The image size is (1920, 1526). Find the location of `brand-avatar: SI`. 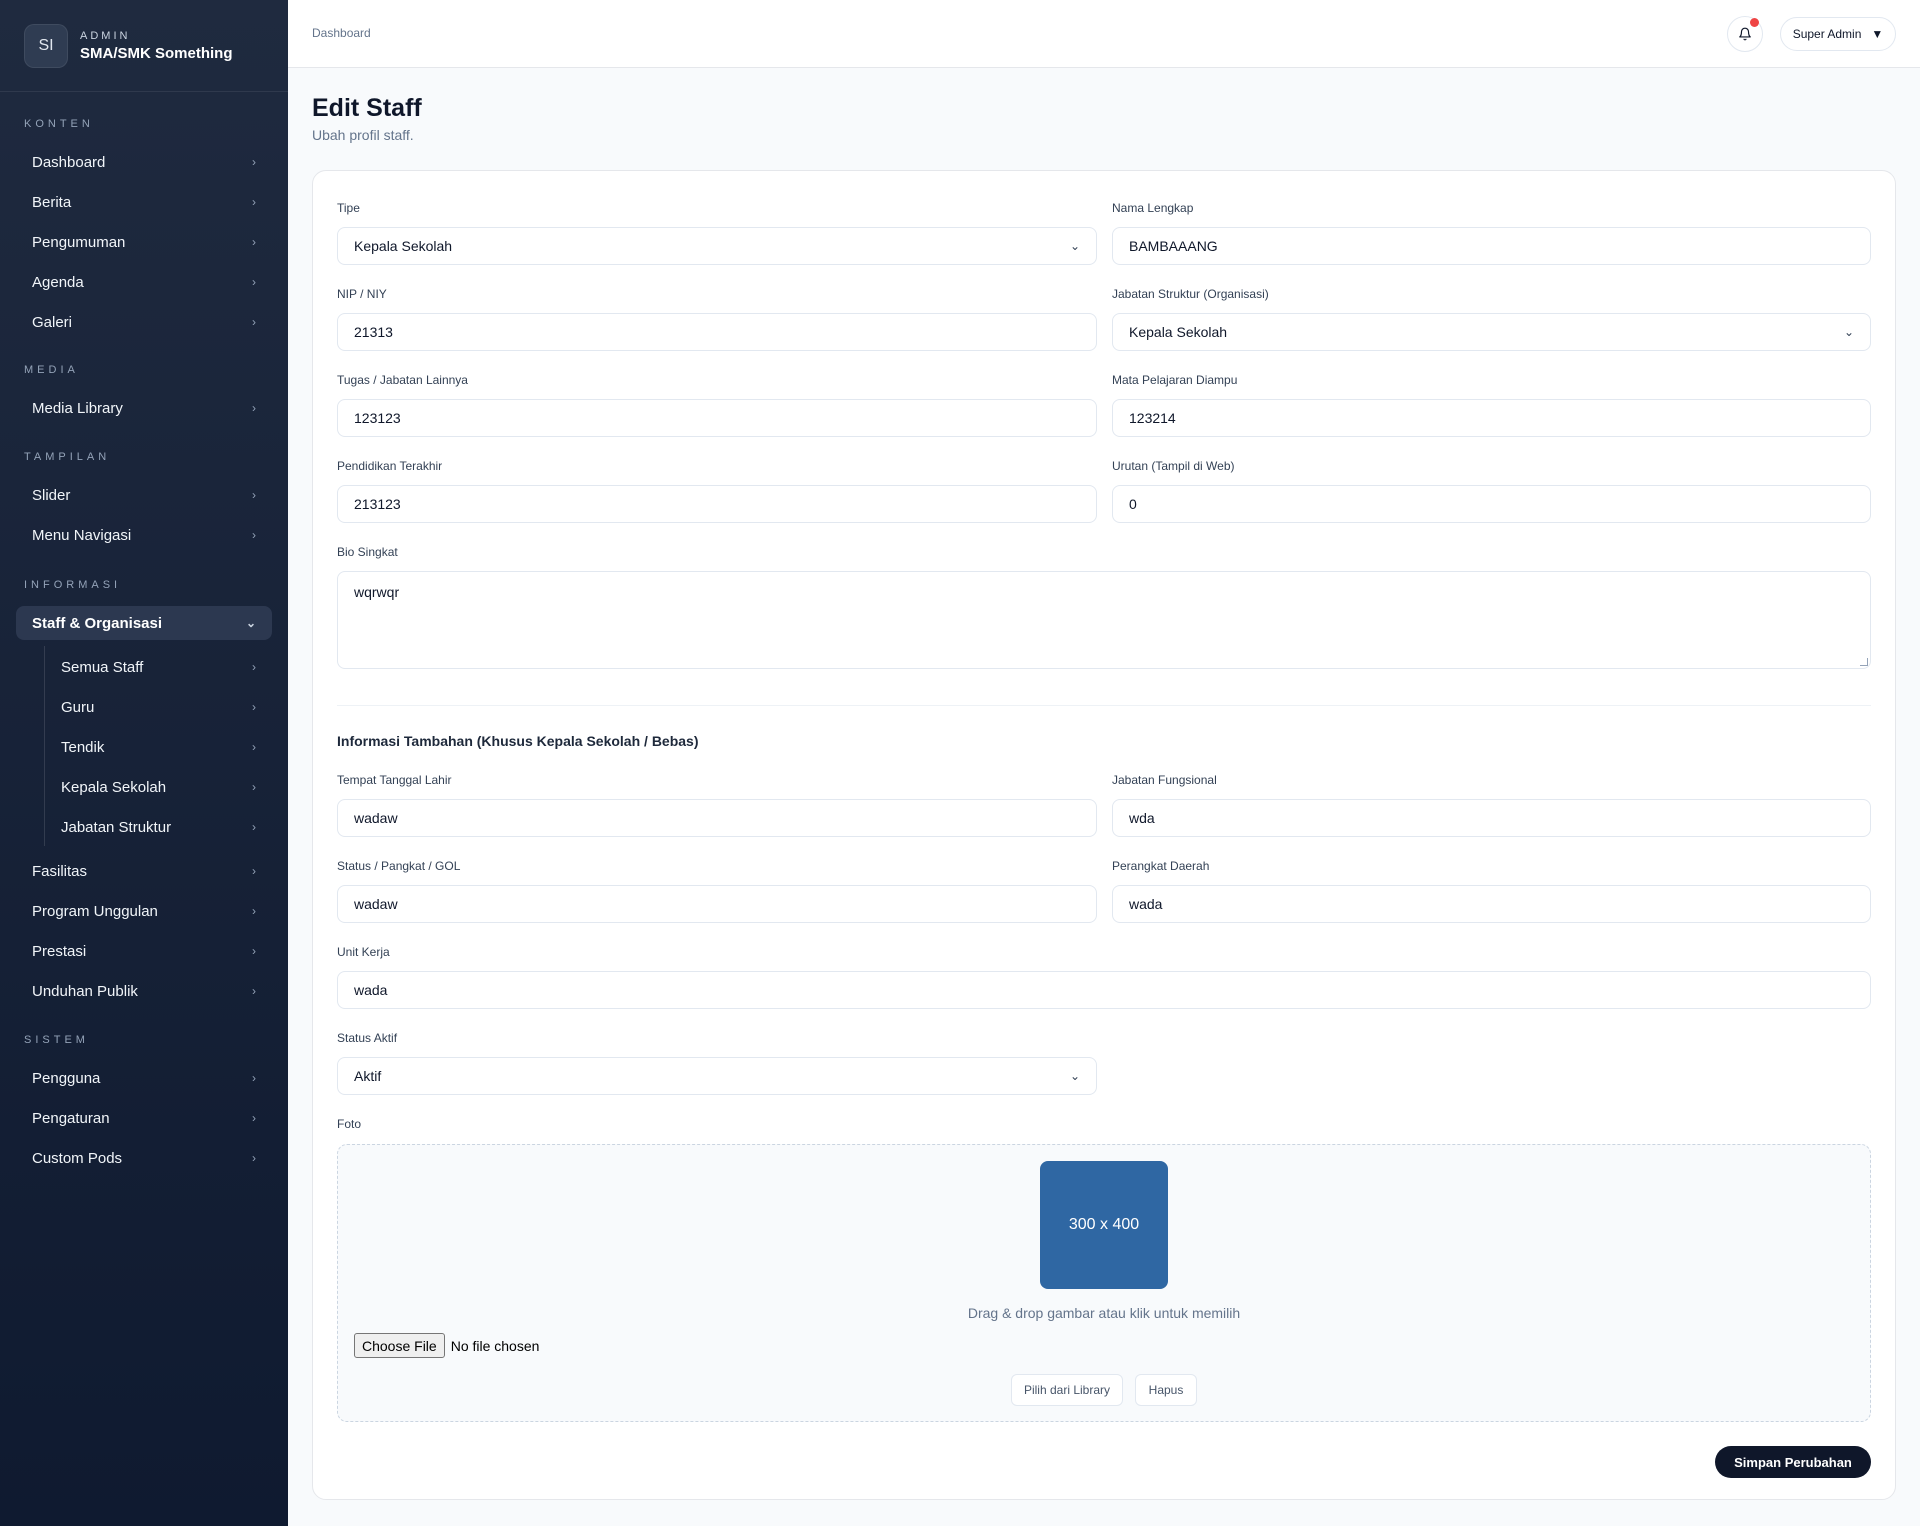

brand-avatar: SI is located at coordinates (46, 45).